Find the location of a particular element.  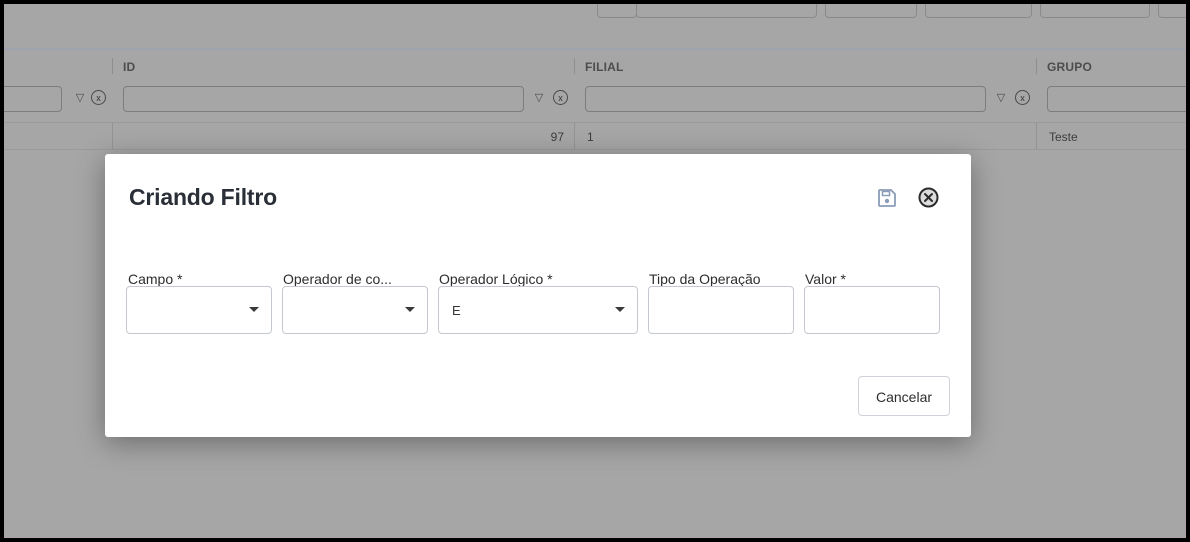

tipo-operacao-input is located at coordinates (721, 310).